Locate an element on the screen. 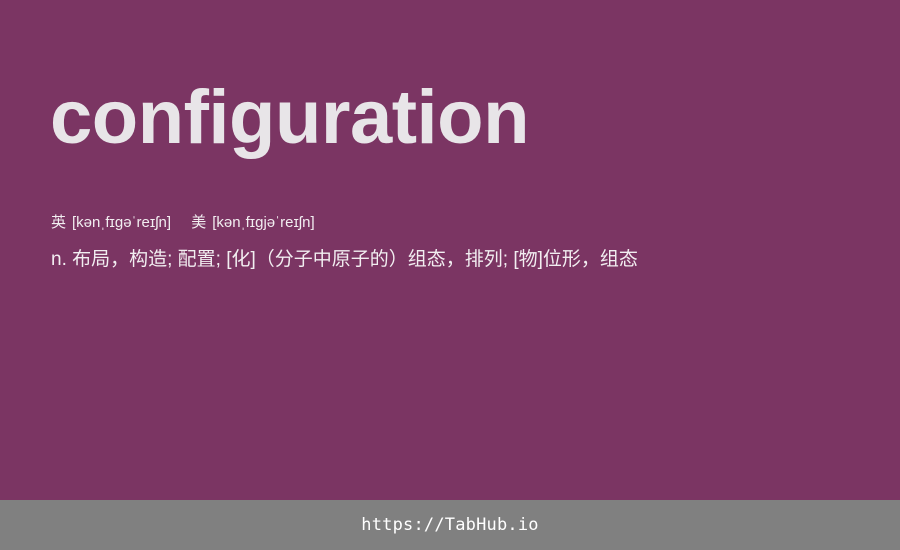 Image resolution: width=900 pixels, height=550 pixels. headword: configuration is located at coordinates (290, 117).